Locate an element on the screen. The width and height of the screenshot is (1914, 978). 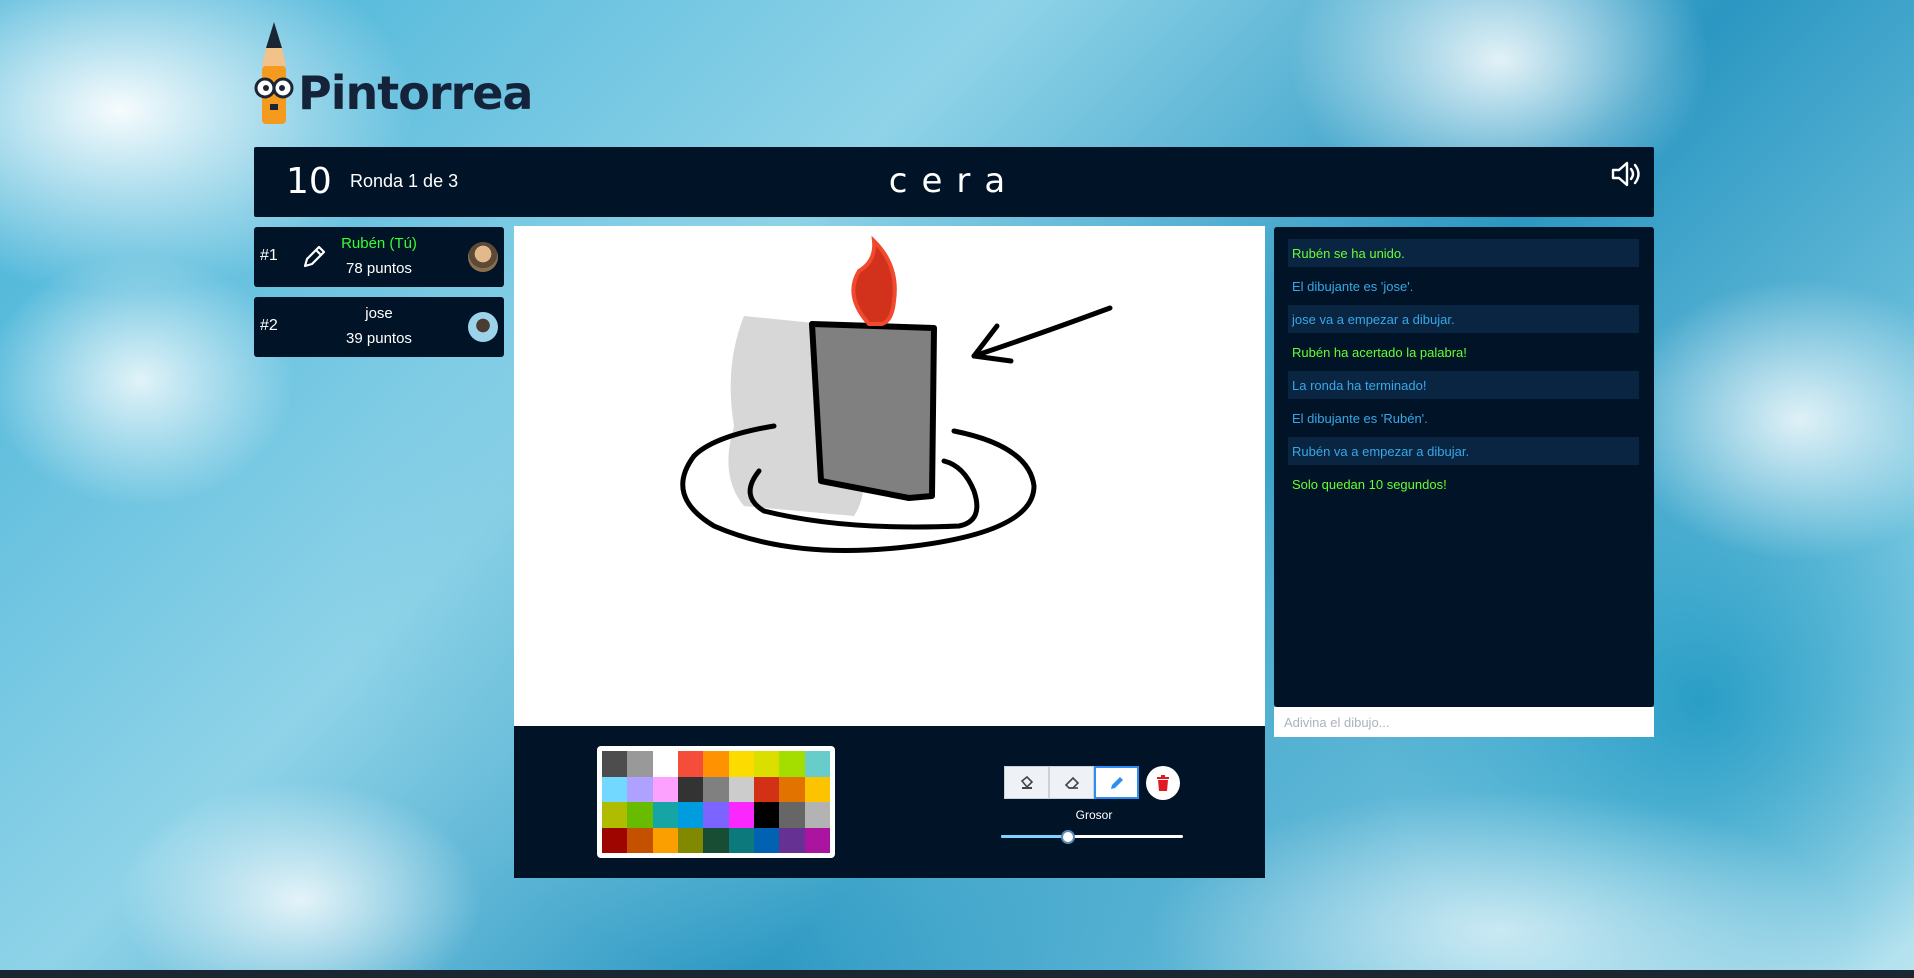
game-header: 10 Ronda 1 de 3 cera is located at coordinates (954, 182).